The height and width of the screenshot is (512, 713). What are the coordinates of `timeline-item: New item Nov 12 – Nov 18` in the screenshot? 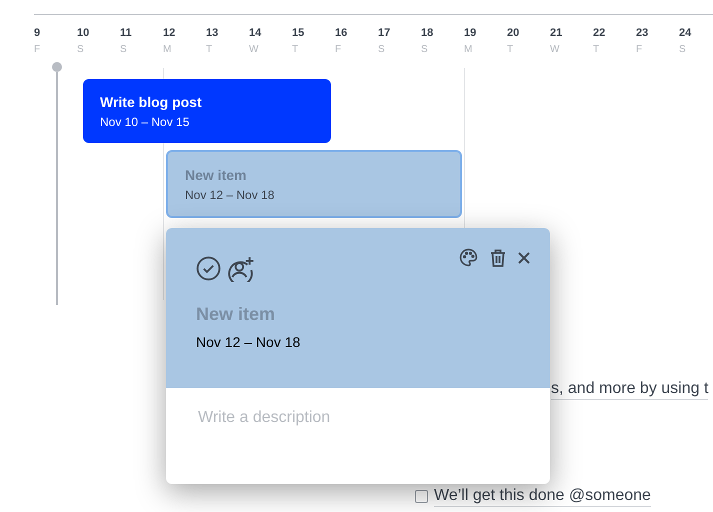 It's located at (314, 184).